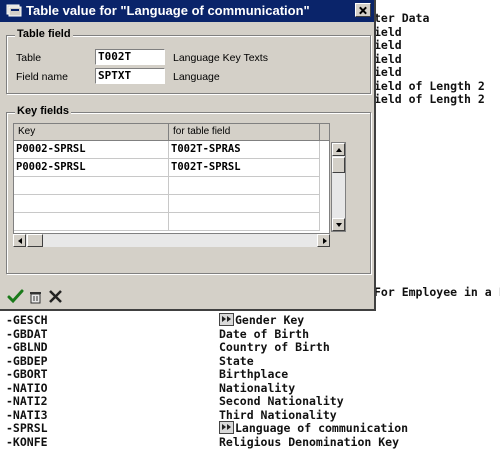  I want to click on field-desc-text: Gender Key, so click(270, 320).